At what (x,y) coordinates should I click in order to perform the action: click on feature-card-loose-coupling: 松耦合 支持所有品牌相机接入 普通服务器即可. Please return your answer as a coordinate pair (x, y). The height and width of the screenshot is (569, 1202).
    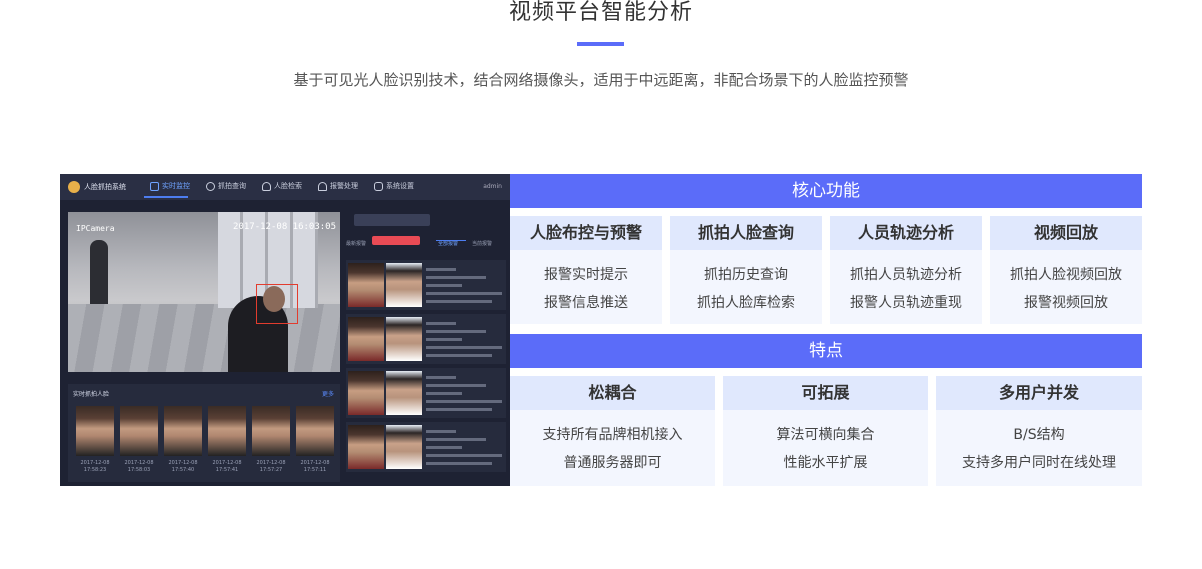
    Looking at the image, I should click on (612, 431).